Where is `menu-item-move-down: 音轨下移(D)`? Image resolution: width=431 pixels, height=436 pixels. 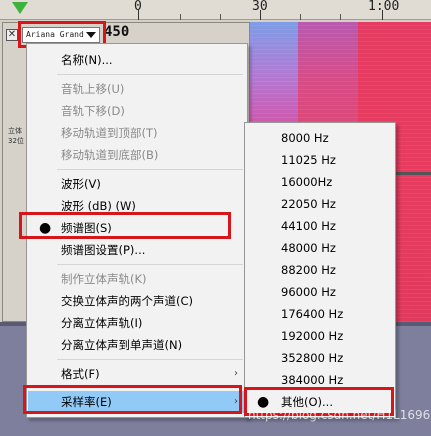 menu-item-move-down: 音轨下移(D) is located at coordinates (137, 111).